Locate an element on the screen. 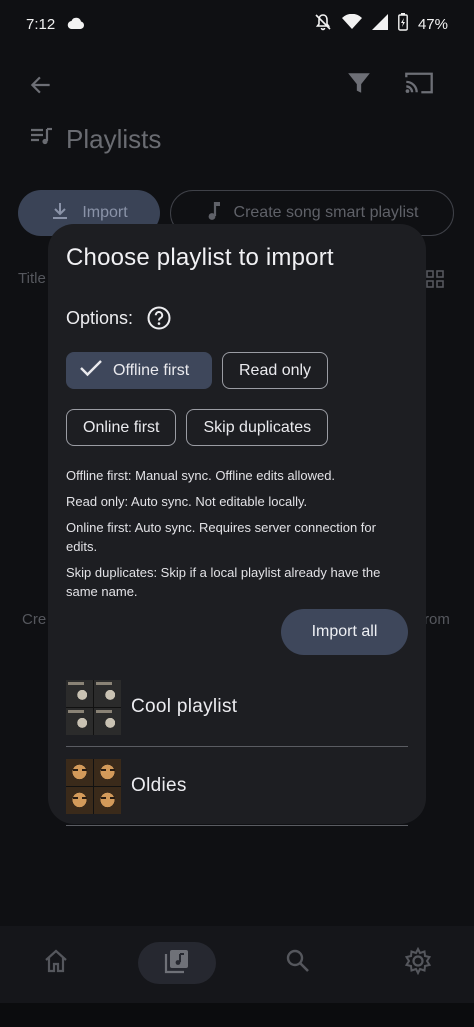 This screenshot has height=1027, width=474. import-button-label: Import is located at coordinates (105, 212).